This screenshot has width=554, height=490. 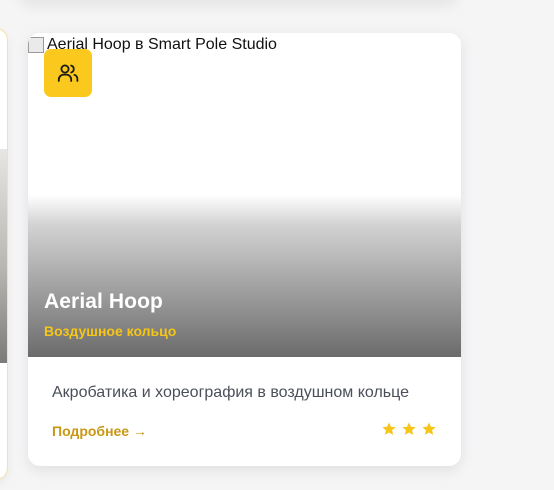 I want to click on card-title: Aerial Hoop, so click(x=103, y=301).